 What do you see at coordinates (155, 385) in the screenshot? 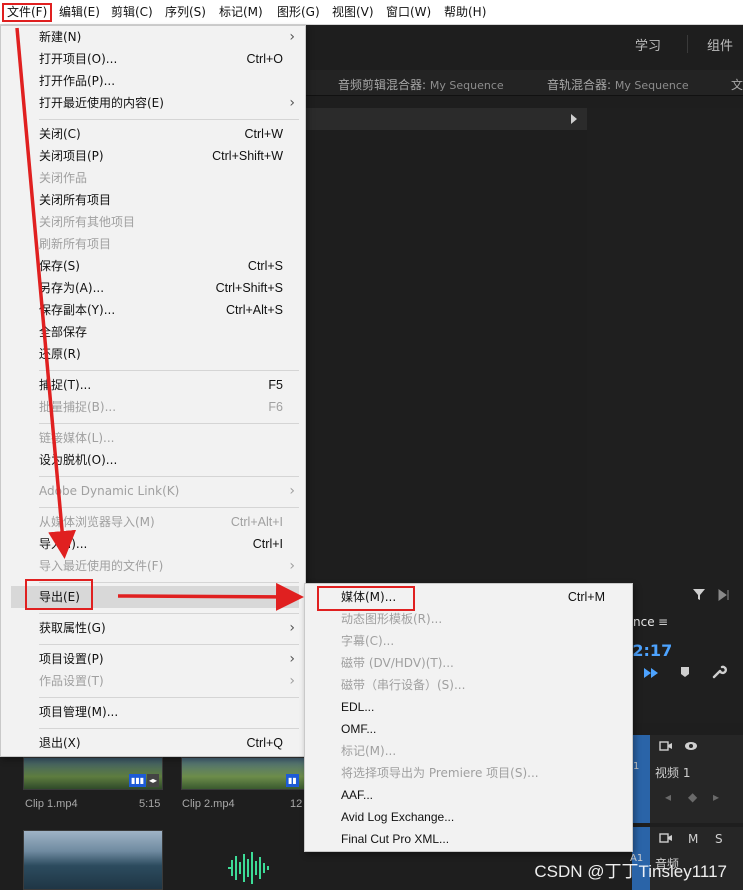
I see `menu-item-capture: 捕捉(T)... F5` at bounding box center [155, 385].